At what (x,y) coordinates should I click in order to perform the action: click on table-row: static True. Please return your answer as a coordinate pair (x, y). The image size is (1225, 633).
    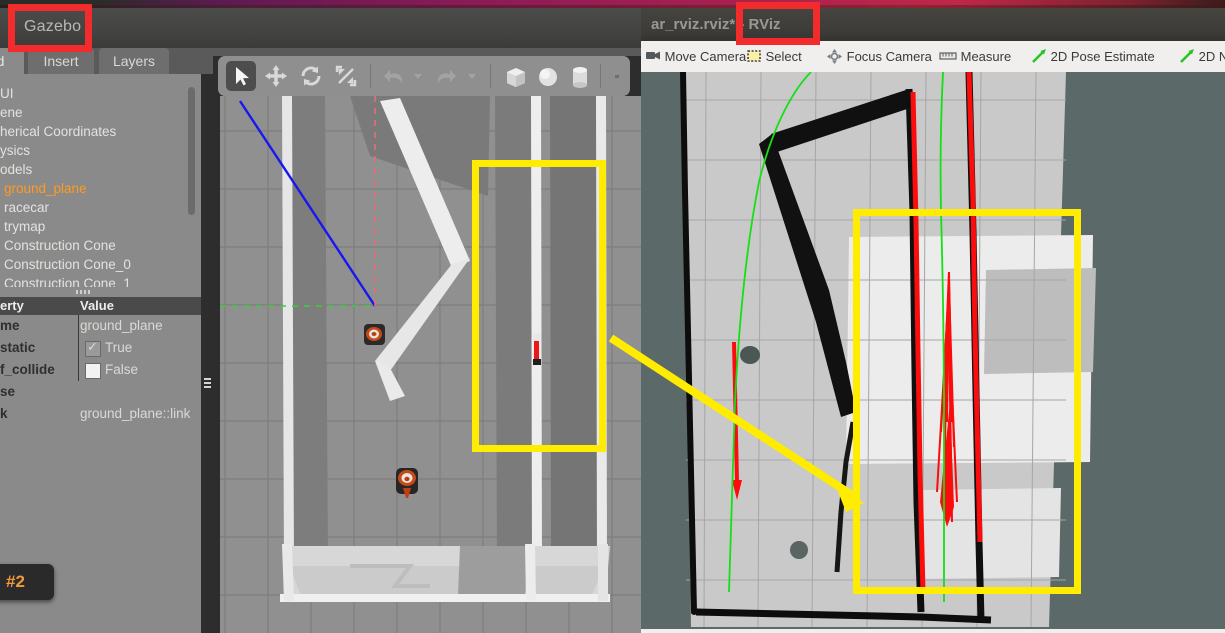
    Looking at the image, I should click on (100, 348).